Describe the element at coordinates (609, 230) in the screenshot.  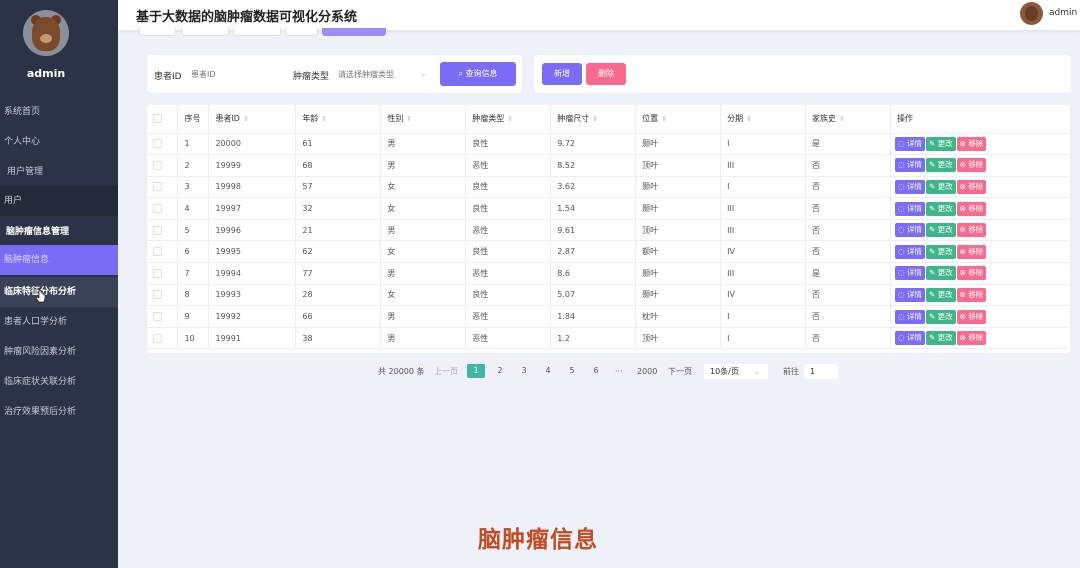
I see `table-row: 5 19996 21 男恶性 9.61 顶叶 III 否 ◌ 详情 ✎ 更改 ⊗ 移除` at that location.